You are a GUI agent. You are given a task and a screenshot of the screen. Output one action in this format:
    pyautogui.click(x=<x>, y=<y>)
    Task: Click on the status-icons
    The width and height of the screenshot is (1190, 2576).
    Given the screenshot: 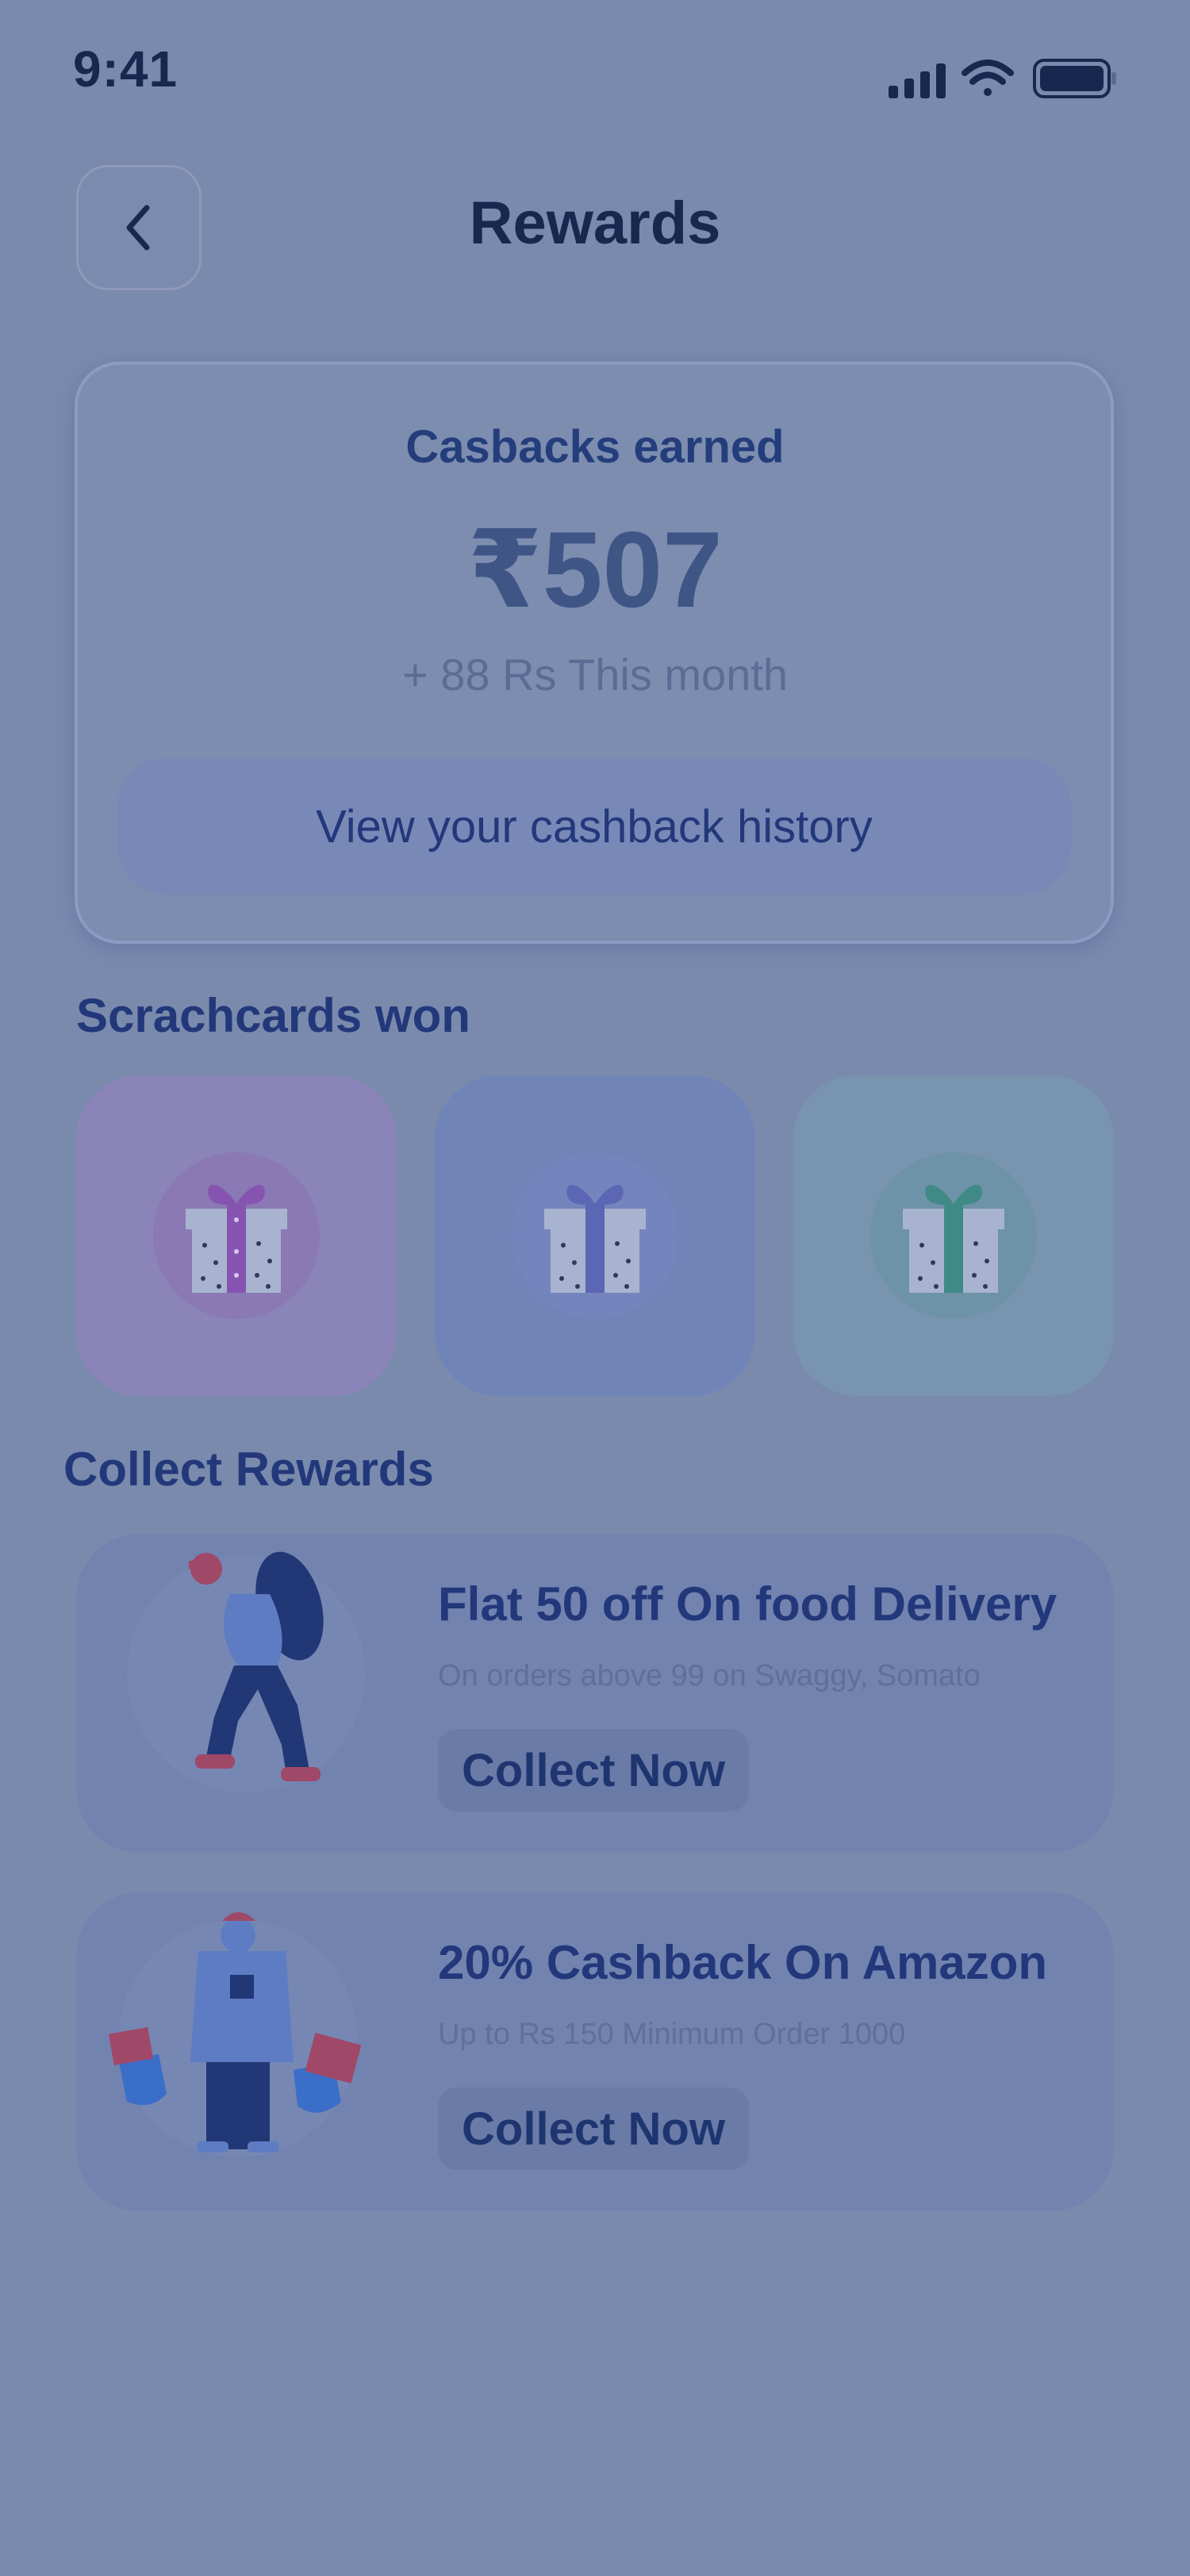 What is the action you would take?
    pyautogui.click(x=1002, y=78)
    